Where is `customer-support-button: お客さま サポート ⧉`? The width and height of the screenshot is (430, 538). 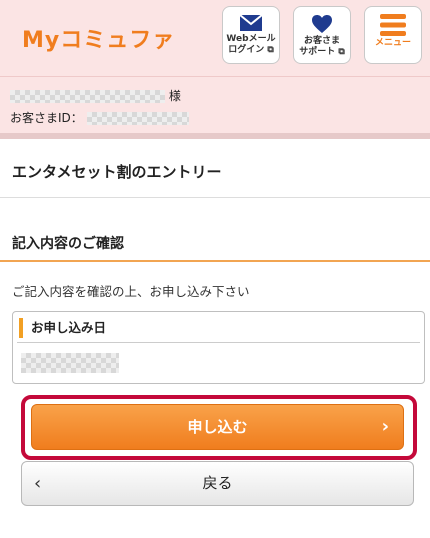 customer-support-button: お客さま サポート ⧉ is located at coordinates (322, 35).